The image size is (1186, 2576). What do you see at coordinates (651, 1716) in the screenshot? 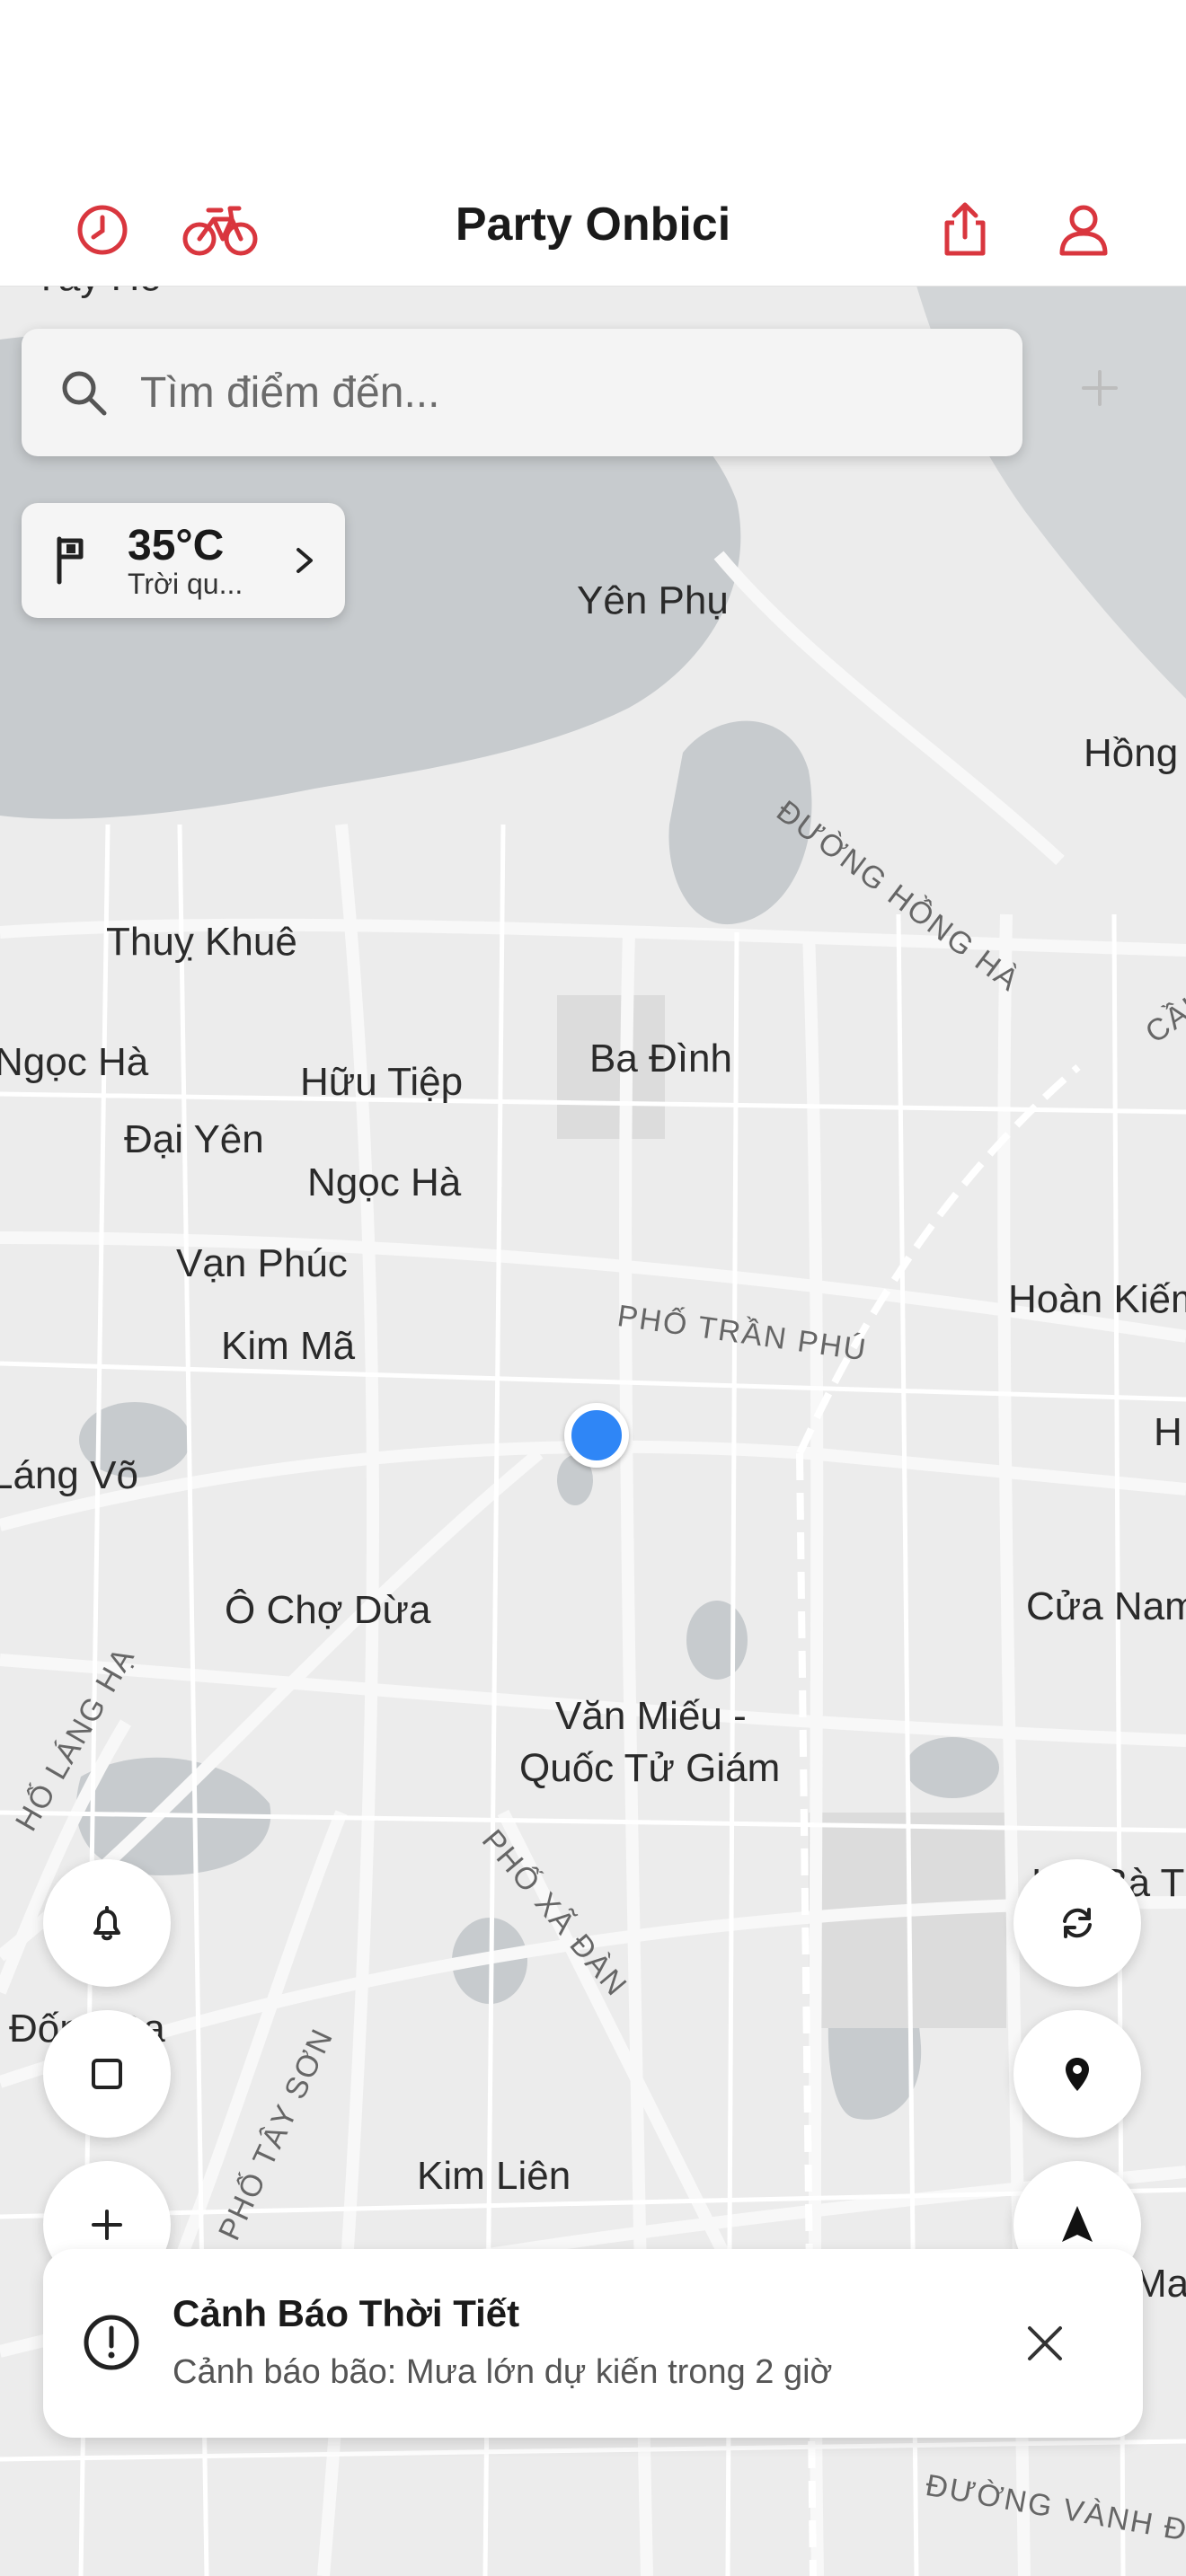
I see `map-label-place: Văn Miếu -` at bounding box center [651, 1716].